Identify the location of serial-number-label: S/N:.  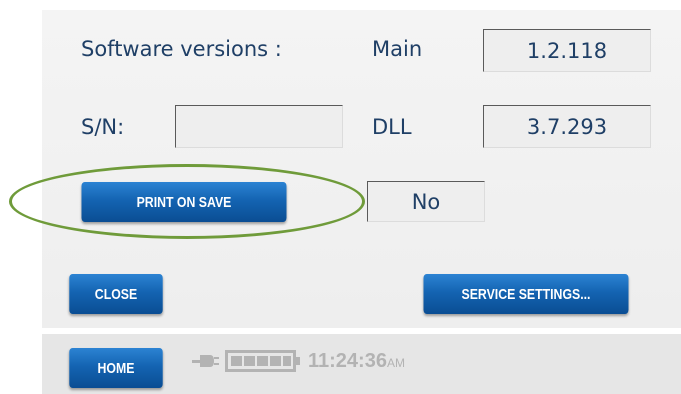
(103, 127).